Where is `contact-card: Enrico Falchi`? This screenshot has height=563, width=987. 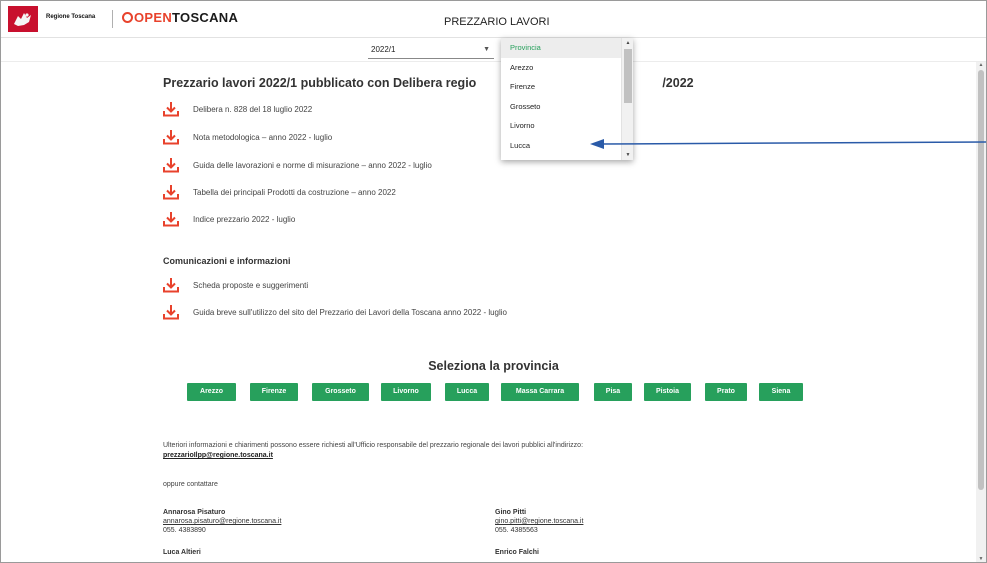 contact-card: Enrico Falchi is located at coordinates (517, 552).